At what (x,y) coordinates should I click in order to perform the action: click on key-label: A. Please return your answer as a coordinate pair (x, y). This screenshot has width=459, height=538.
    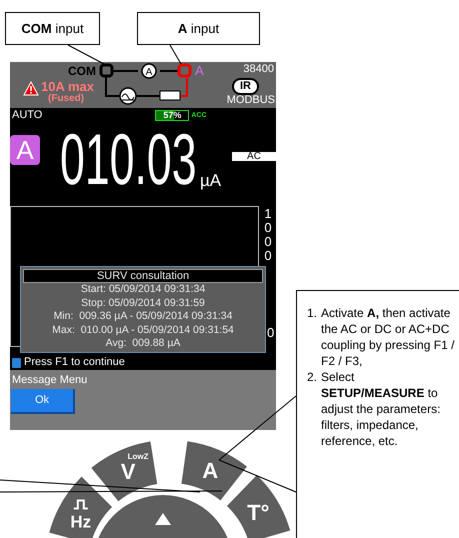
    Looking at the image, I should click on (210, 471).